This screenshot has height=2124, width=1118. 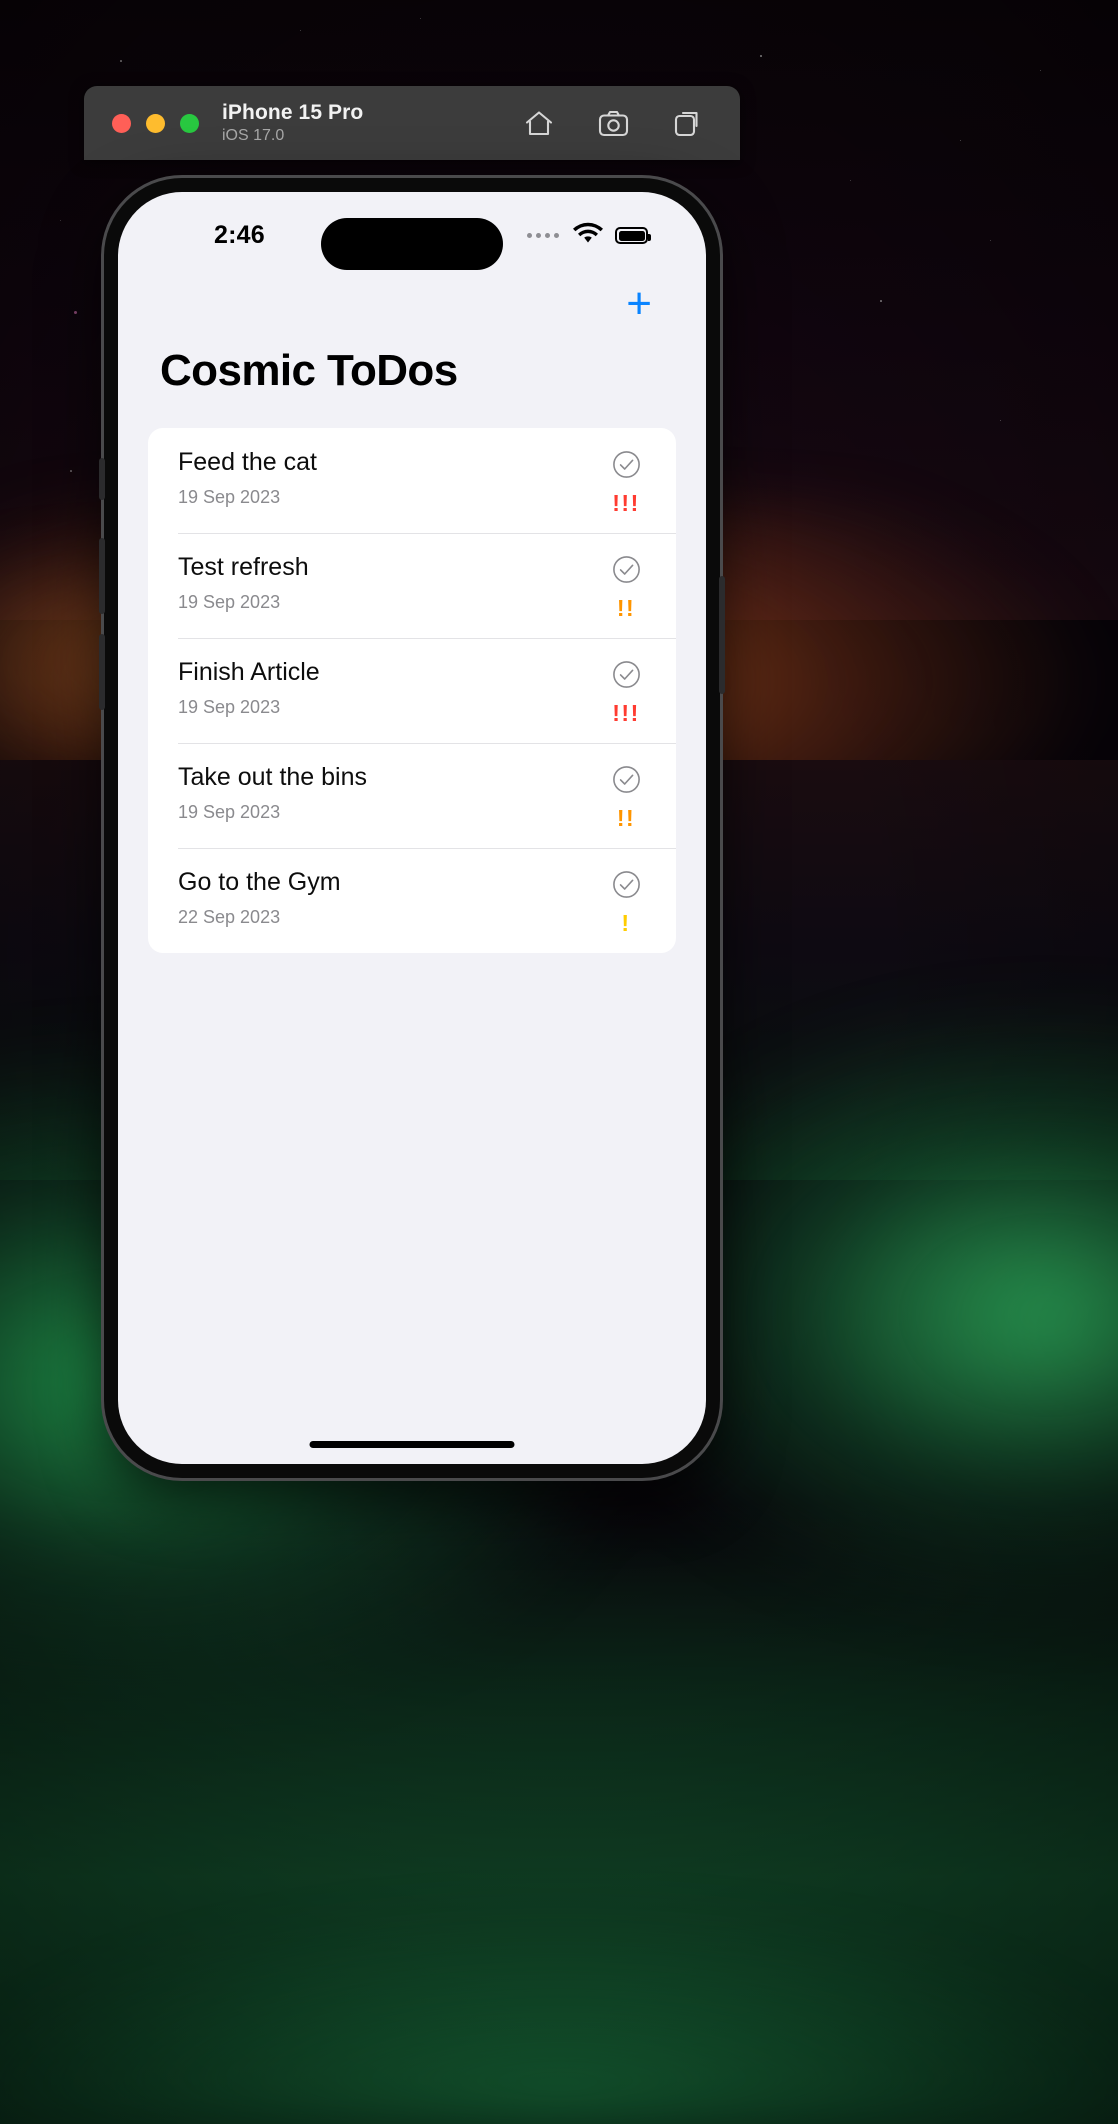 I want to click on screenshot-icon, so click(x=613, y=123).